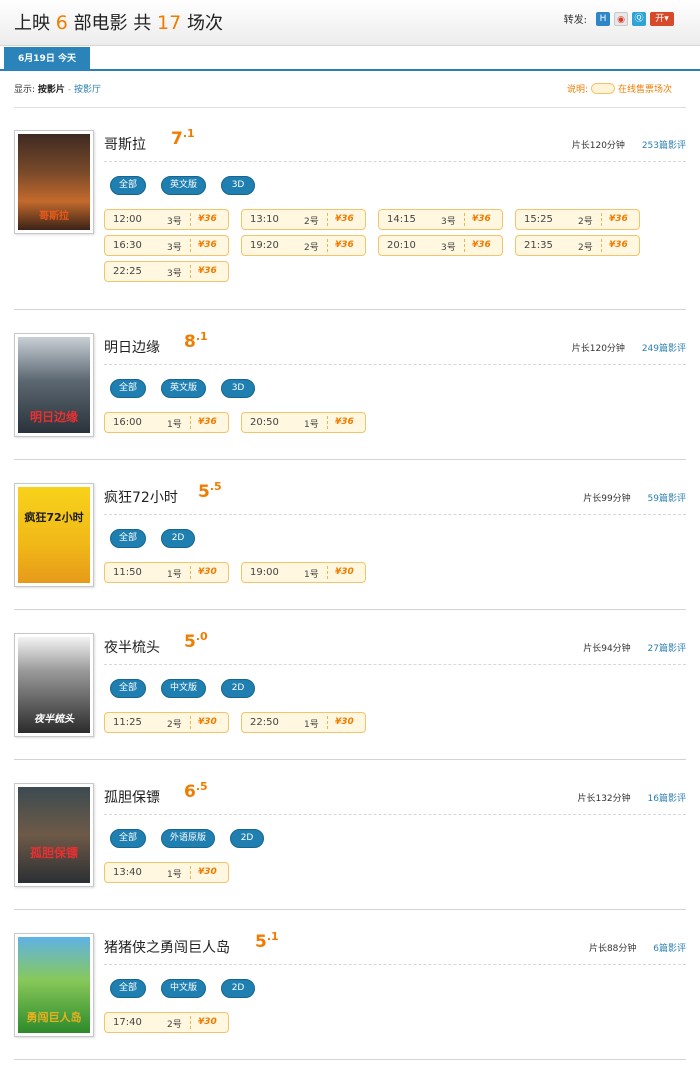  I want to click on movie-header: 疯狂72小时 5.5 片长99分钟 59篇影评, so click(395, 497).